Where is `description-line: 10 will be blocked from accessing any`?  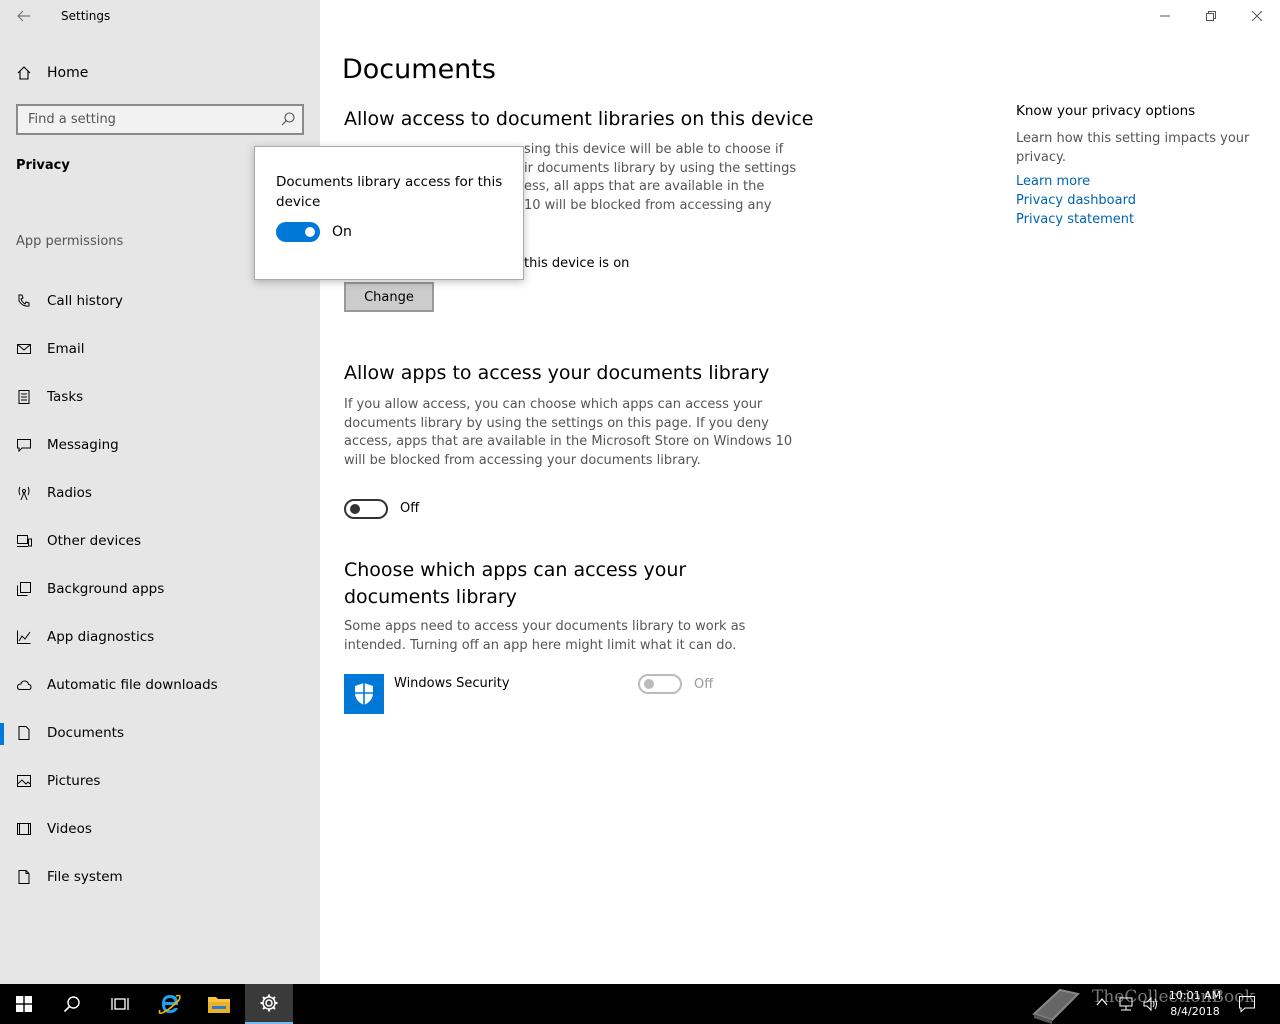
description-line: 10 will be blocked from accessing any is located at coordinates (648, 205).